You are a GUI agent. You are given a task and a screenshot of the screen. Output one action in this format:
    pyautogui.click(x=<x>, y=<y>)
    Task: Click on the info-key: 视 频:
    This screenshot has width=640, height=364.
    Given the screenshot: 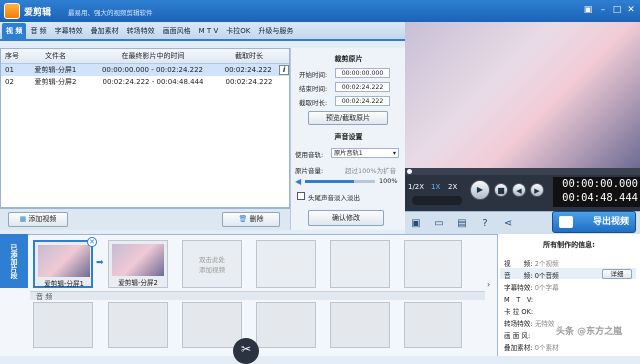 What is the action you would take?
    pyautogui.click(x=518, y=264)
    